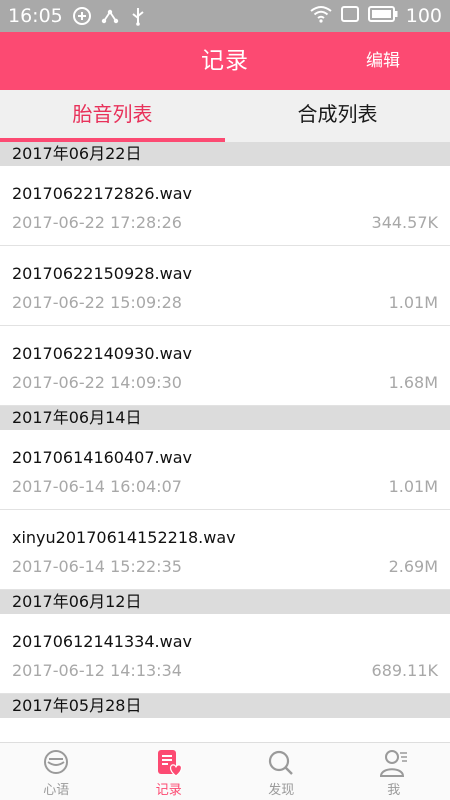  I want to click on heart-speech-icon, so click(56, 762).